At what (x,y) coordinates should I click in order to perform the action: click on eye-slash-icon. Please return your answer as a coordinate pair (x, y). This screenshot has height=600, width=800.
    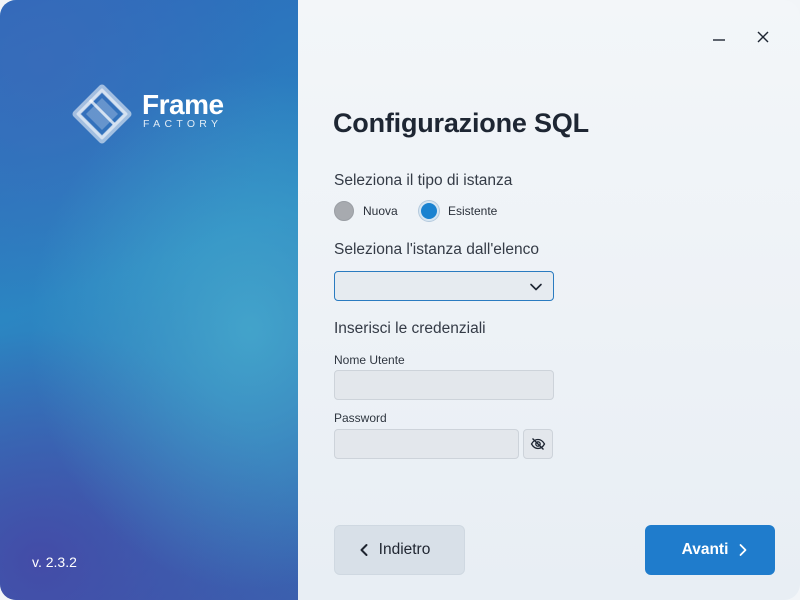
    Looking at the image, I should click on (538, 444).